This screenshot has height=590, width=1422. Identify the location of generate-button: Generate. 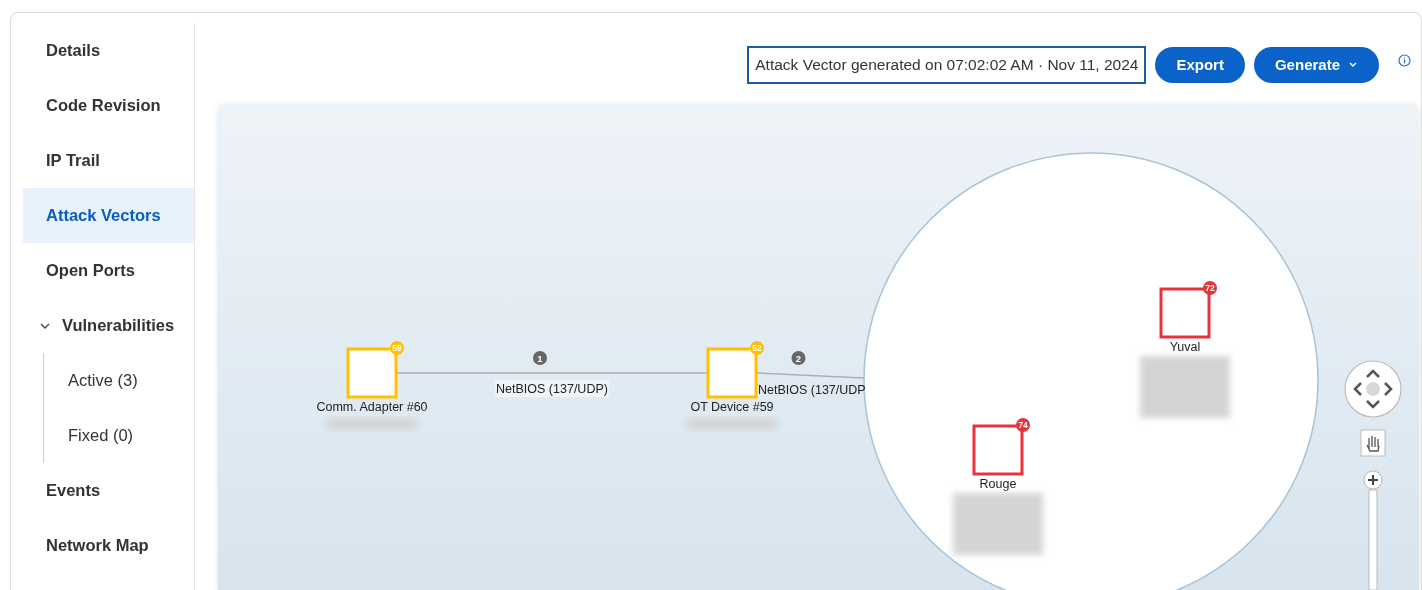
(1316, 64).